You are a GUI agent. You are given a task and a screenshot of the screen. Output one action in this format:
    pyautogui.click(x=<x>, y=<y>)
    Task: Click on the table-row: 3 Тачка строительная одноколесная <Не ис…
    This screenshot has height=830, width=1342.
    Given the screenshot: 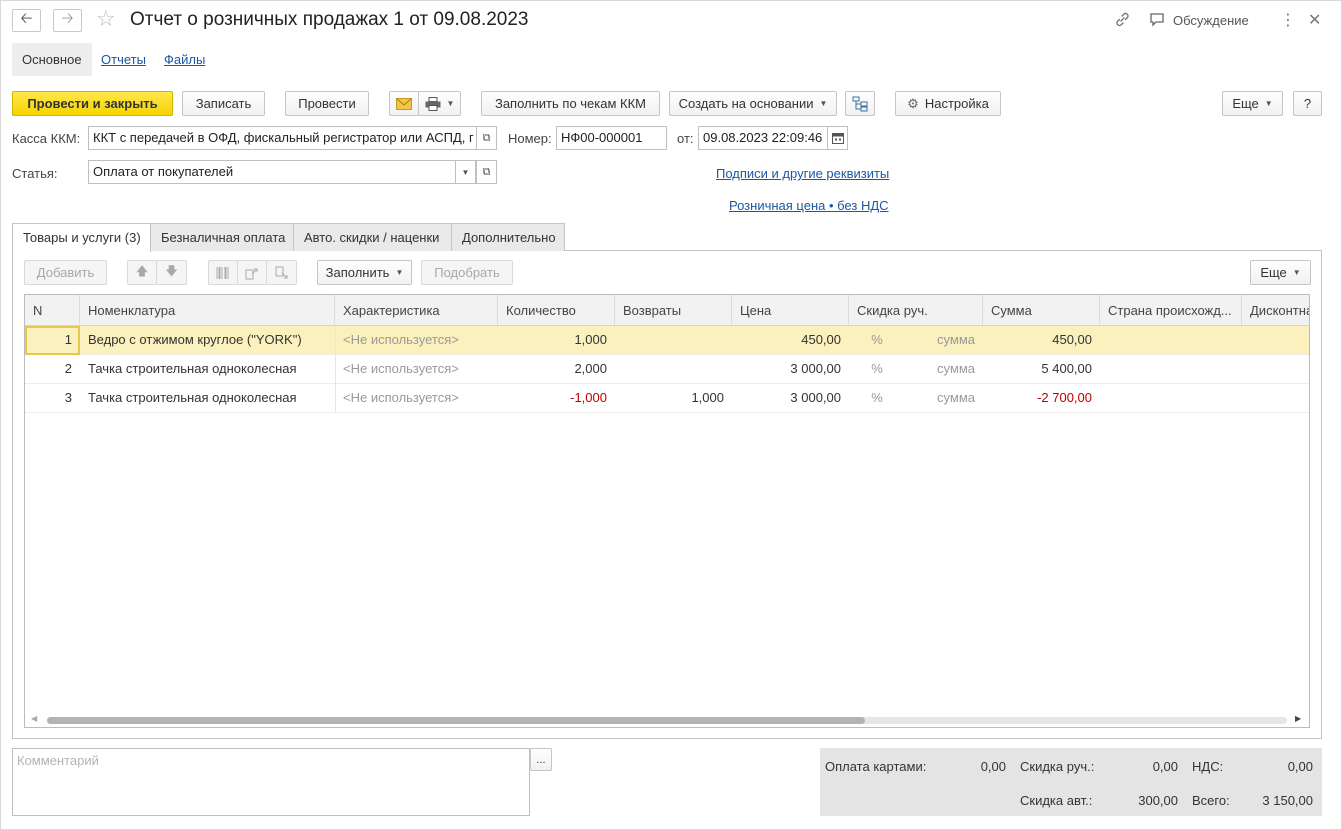 What is the action you would take?
    pyautogui.click(x=667, y=398)
    